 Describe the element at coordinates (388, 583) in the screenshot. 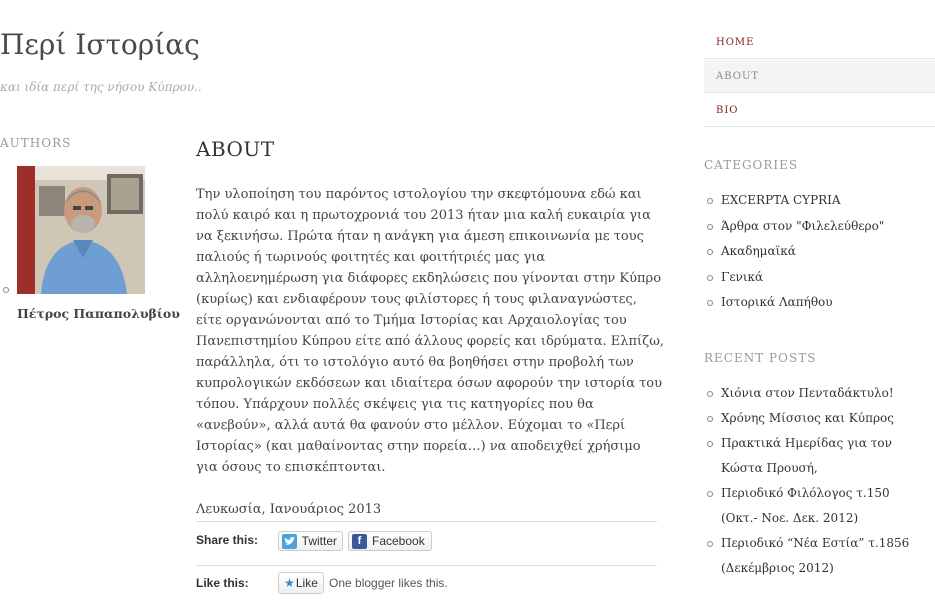

I see `like-count: One blogger likes this.` at that location.